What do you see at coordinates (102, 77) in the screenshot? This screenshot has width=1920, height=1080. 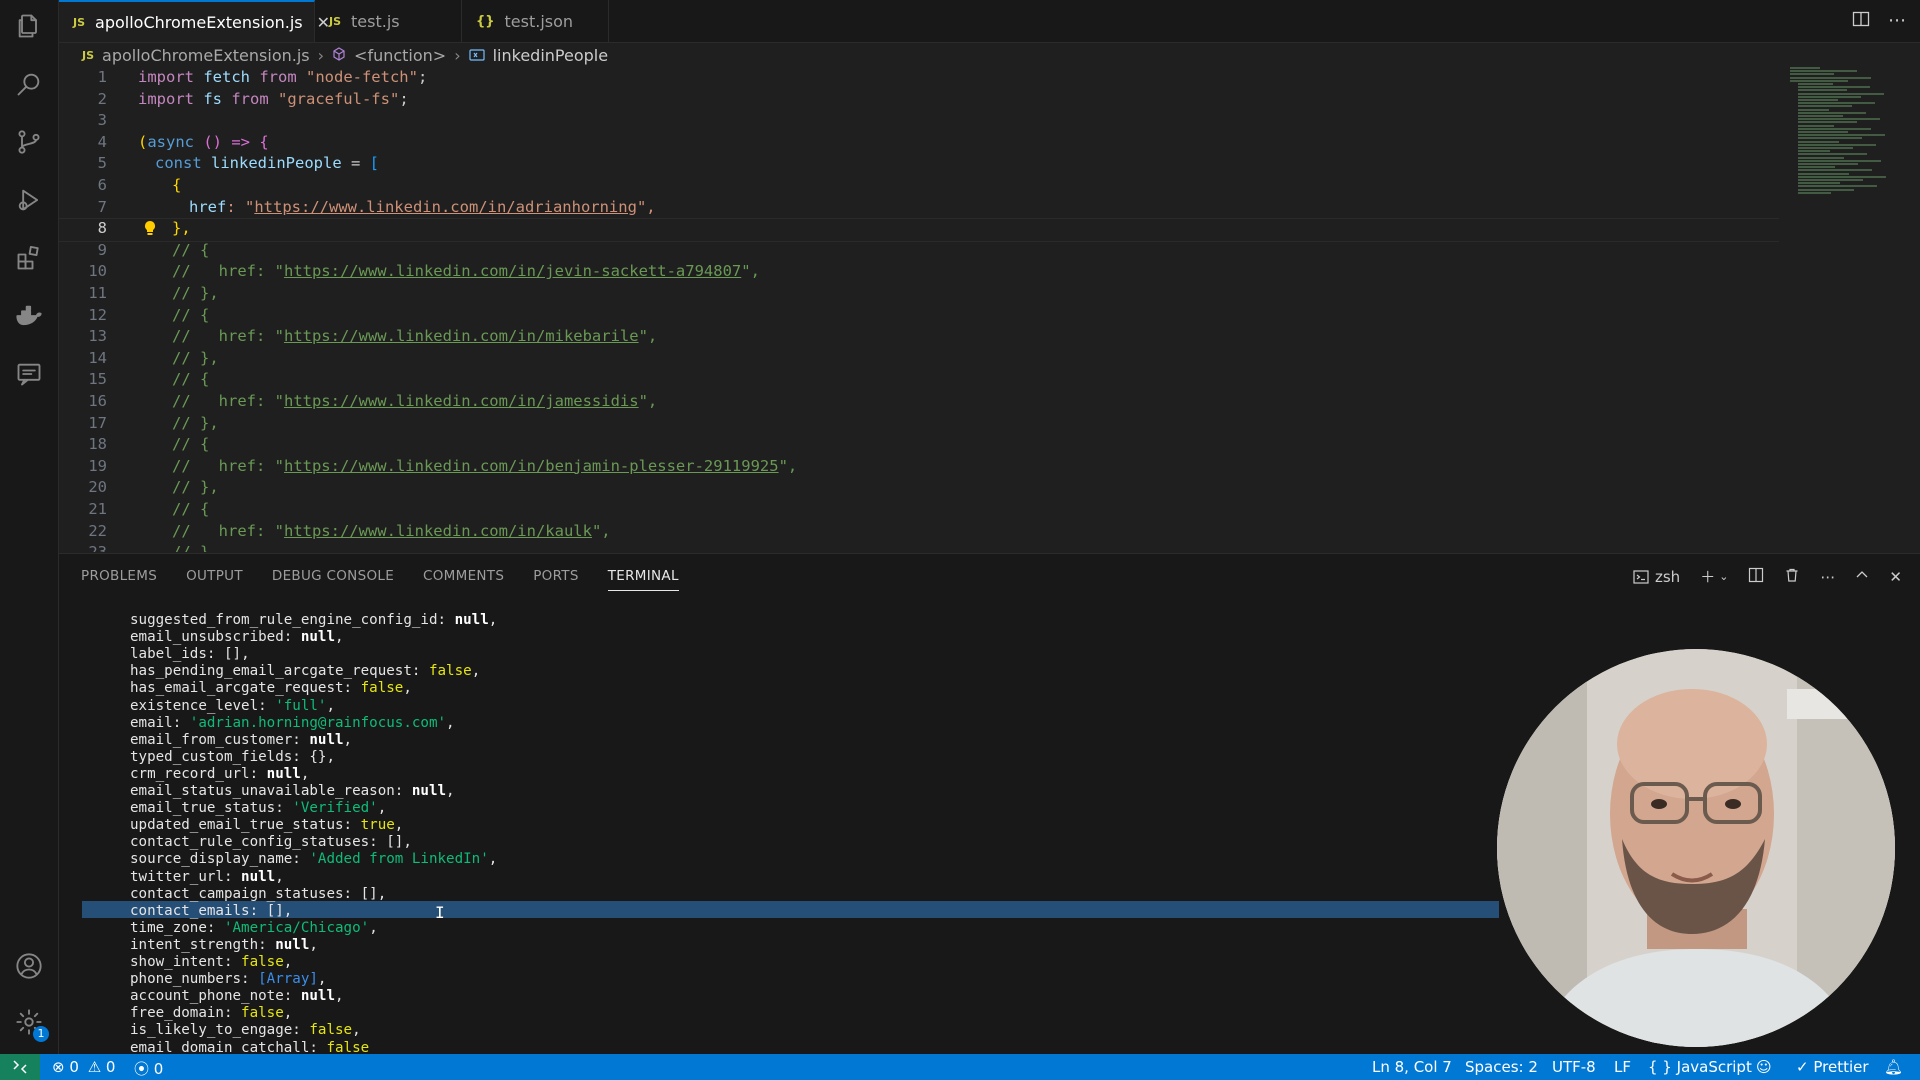 I see `line-number-text: 1` at bounding box center [102, 77].